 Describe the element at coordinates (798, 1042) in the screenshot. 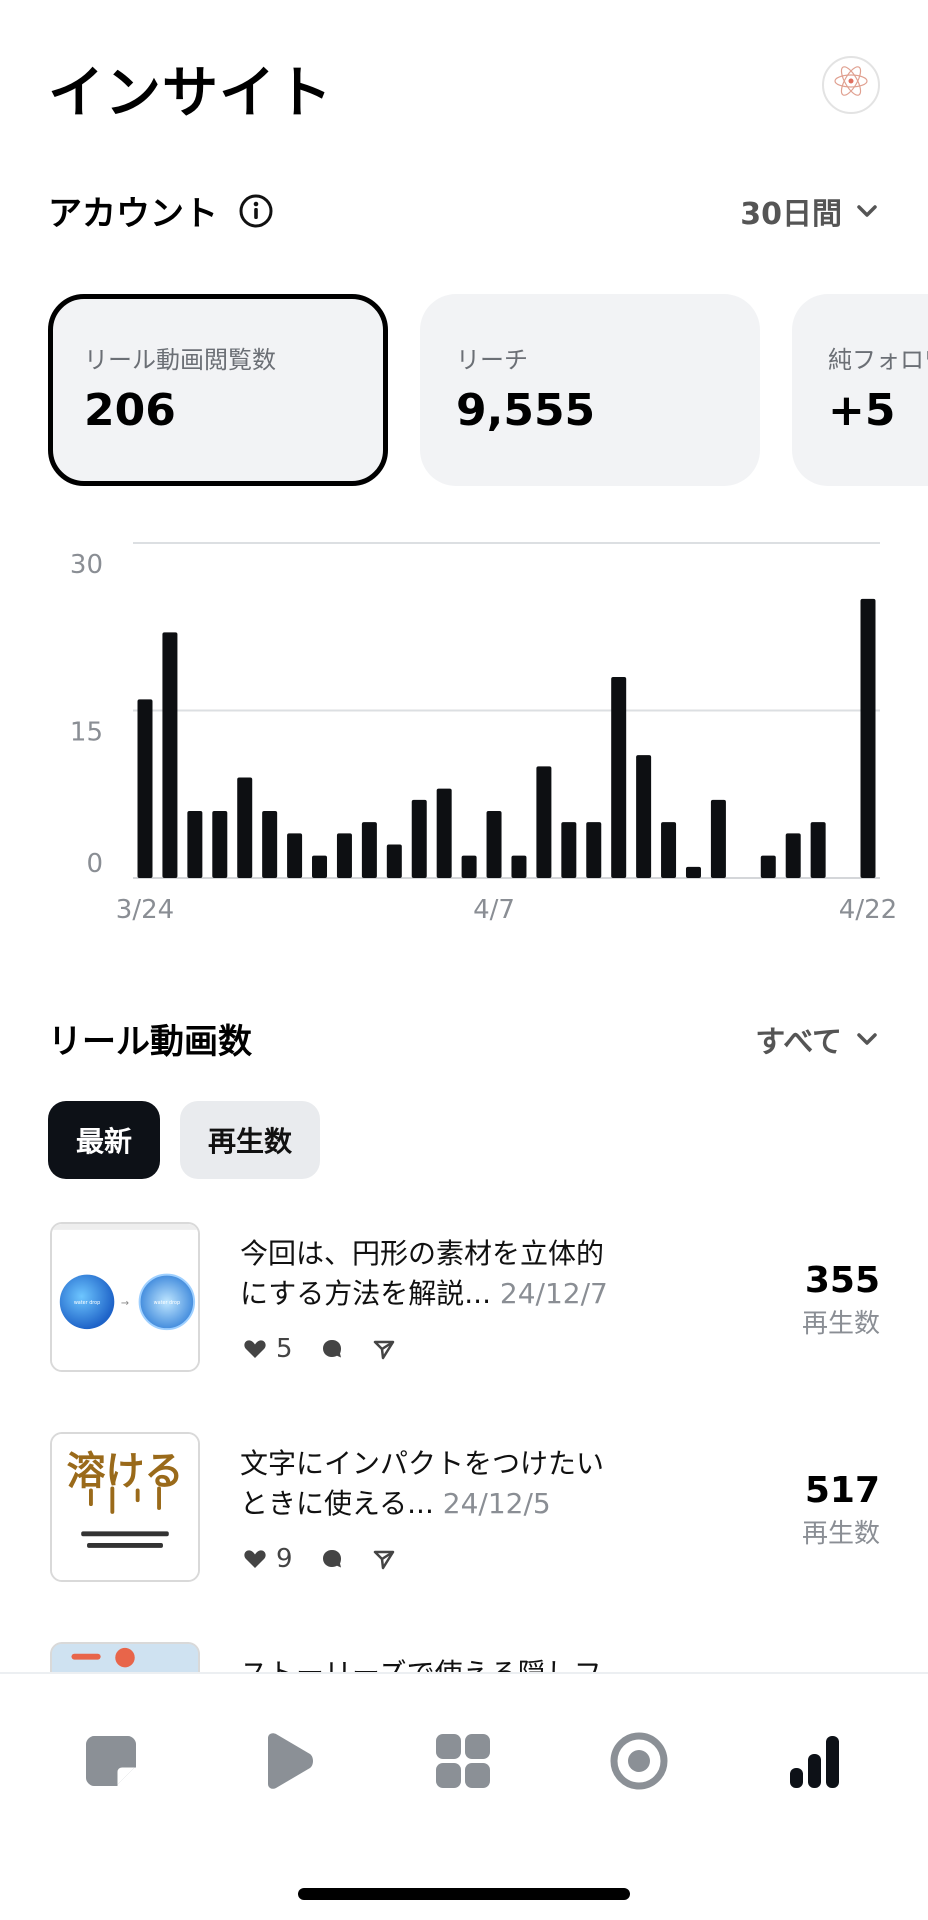

I see `filter-label: すべて` at that location.